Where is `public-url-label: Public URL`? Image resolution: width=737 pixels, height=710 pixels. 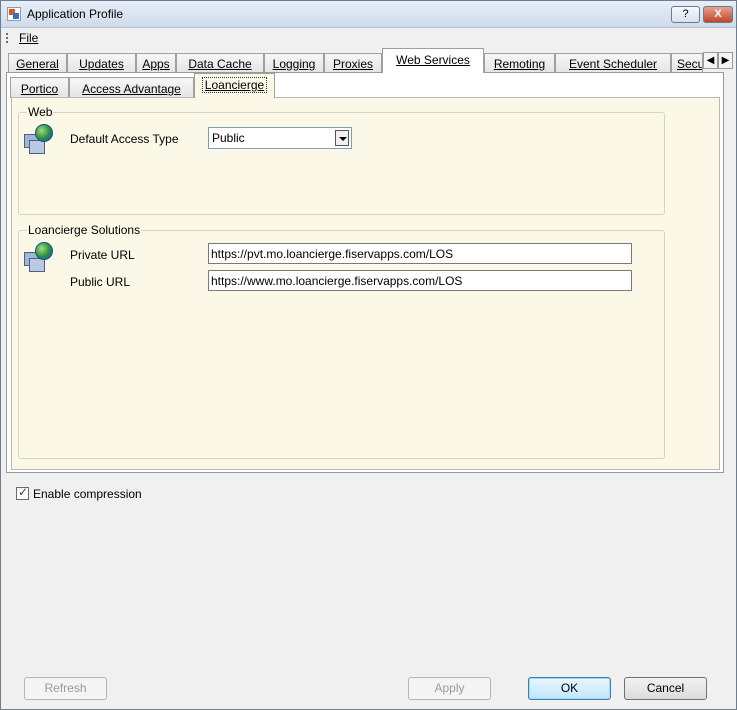
public-url-label: Public URL is located at coordinates (100, 282).